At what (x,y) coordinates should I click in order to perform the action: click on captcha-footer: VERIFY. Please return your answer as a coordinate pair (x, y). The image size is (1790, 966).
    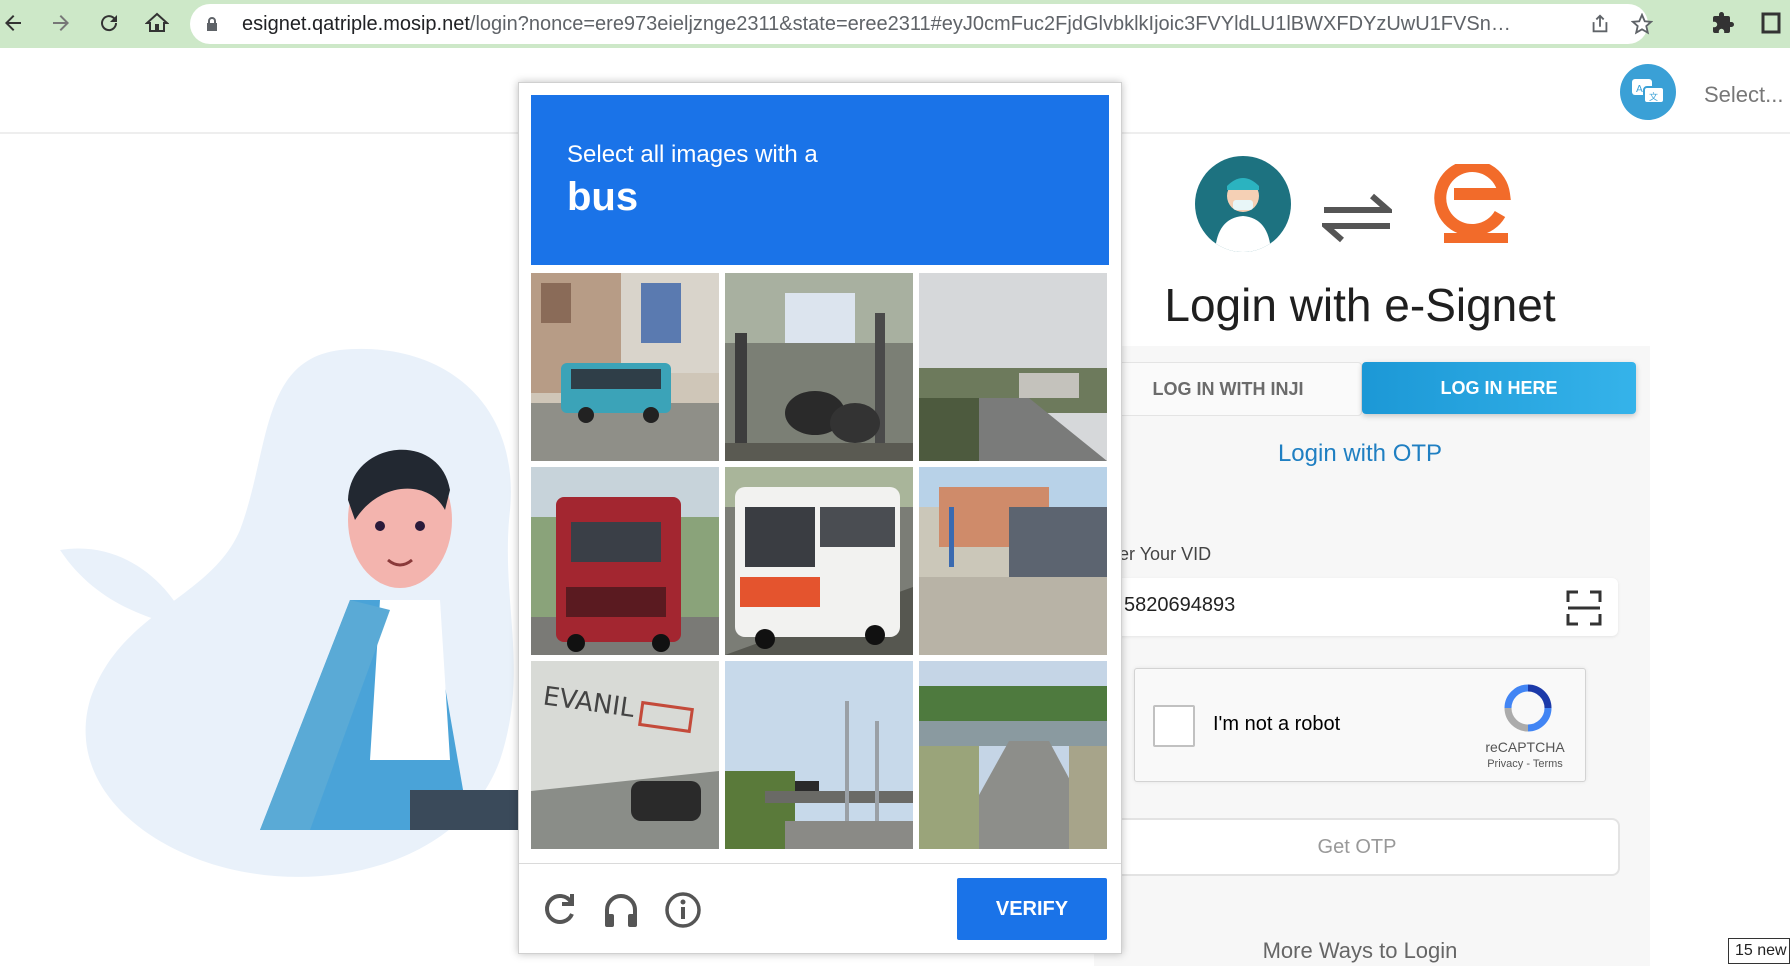
    Looking at the image, I should click on (820, 908).